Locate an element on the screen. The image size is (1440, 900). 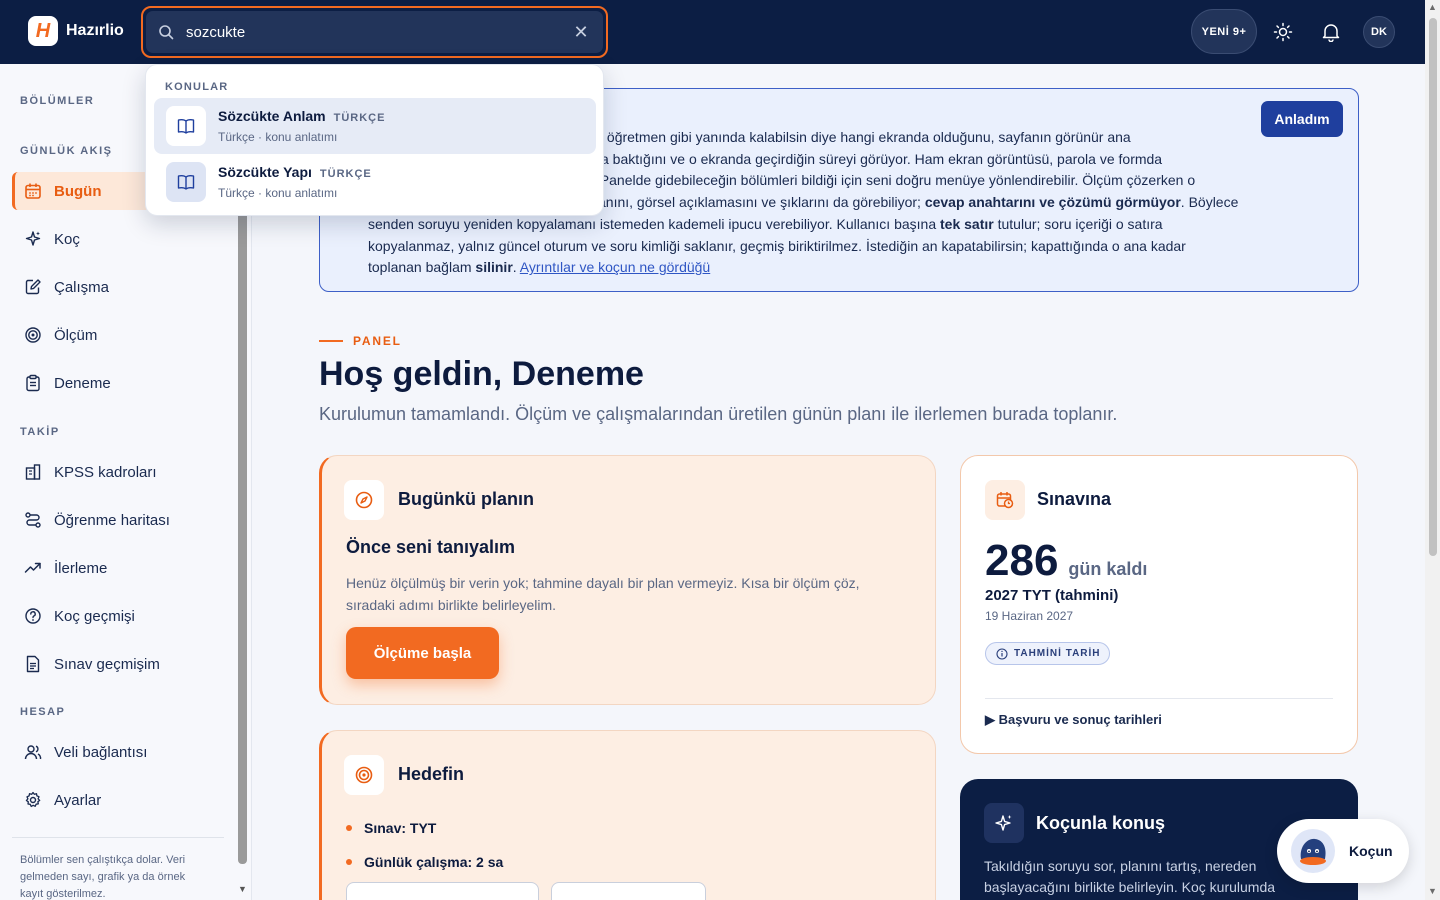
theme-toggle-sun-icon is located at coordinates (1283, 32).